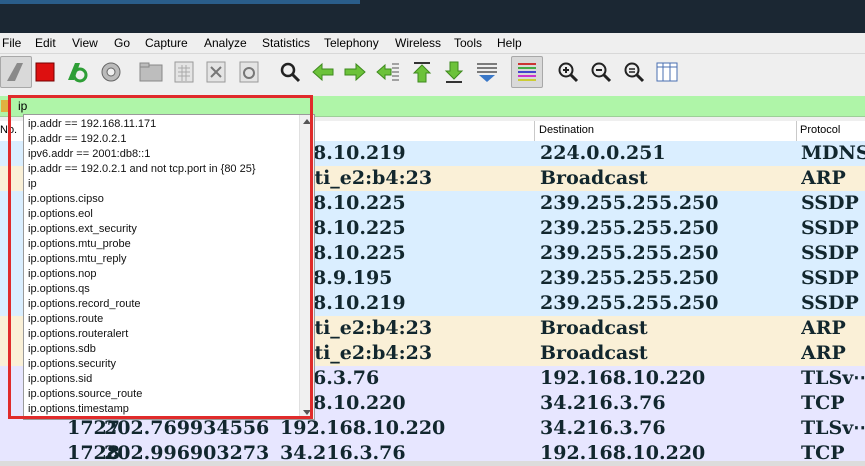 This screenshot has height=466, width=865. I want to click on normal-size-icon, so click(634, 72).